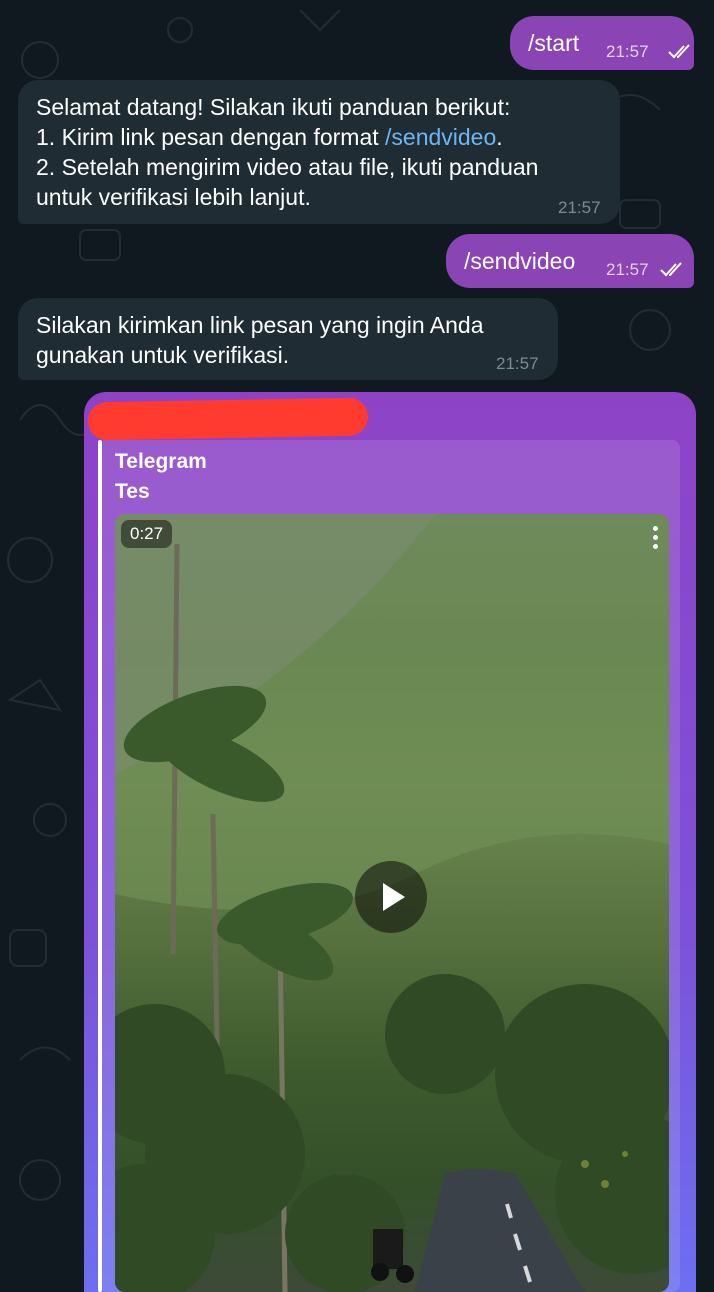  Describe the element at coordinates (173, 197) in the screenshot. I see `message-line: untuk verifikasi lebih lanjut.` at that location.